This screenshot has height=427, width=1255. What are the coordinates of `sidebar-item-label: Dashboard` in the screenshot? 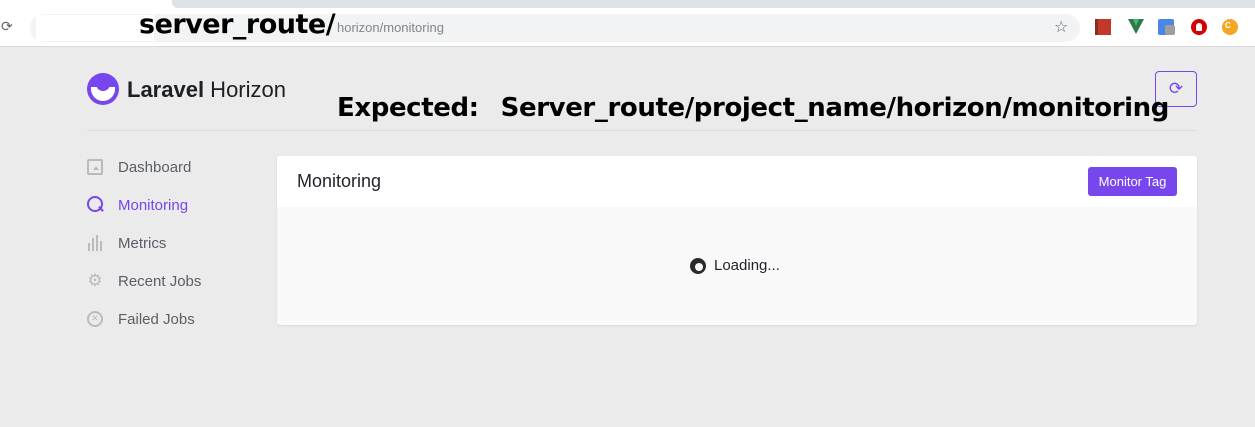 It's located at (155, 167).